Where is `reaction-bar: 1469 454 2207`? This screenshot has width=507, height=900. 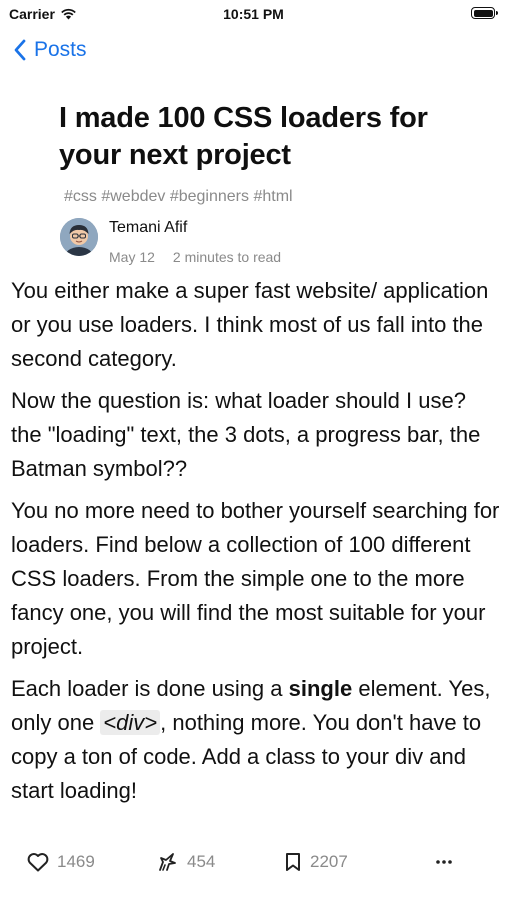
reaction-bar: 1469 454 2207 is located at coordinates (253, 862).